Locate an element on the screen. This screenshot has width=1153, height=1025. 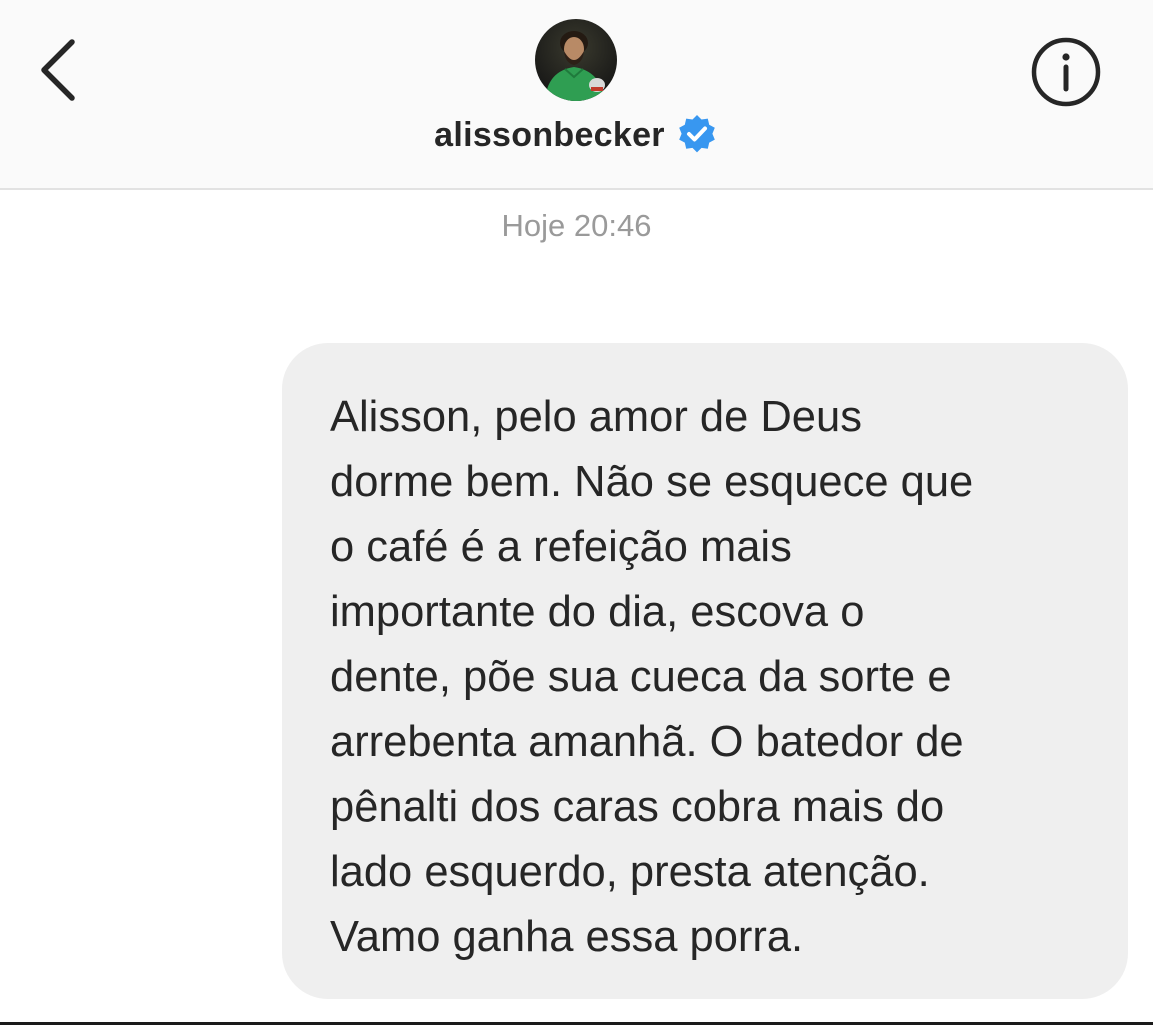
message-timestamp: Hoje 20:46 is located at coordinates (576, 225).